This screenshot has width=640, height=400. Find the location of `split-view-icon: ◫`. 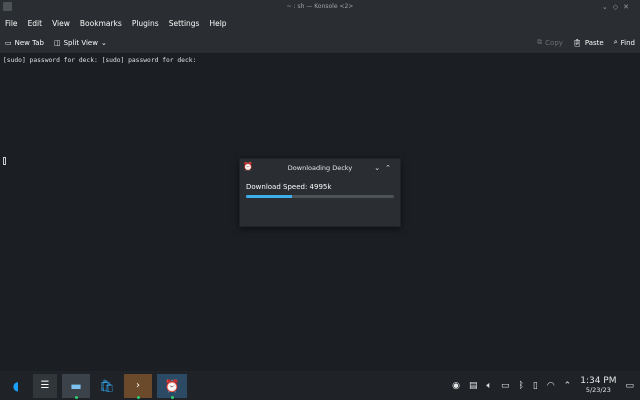

split-view-icon: ◫ is located at coordinates (57, 42).